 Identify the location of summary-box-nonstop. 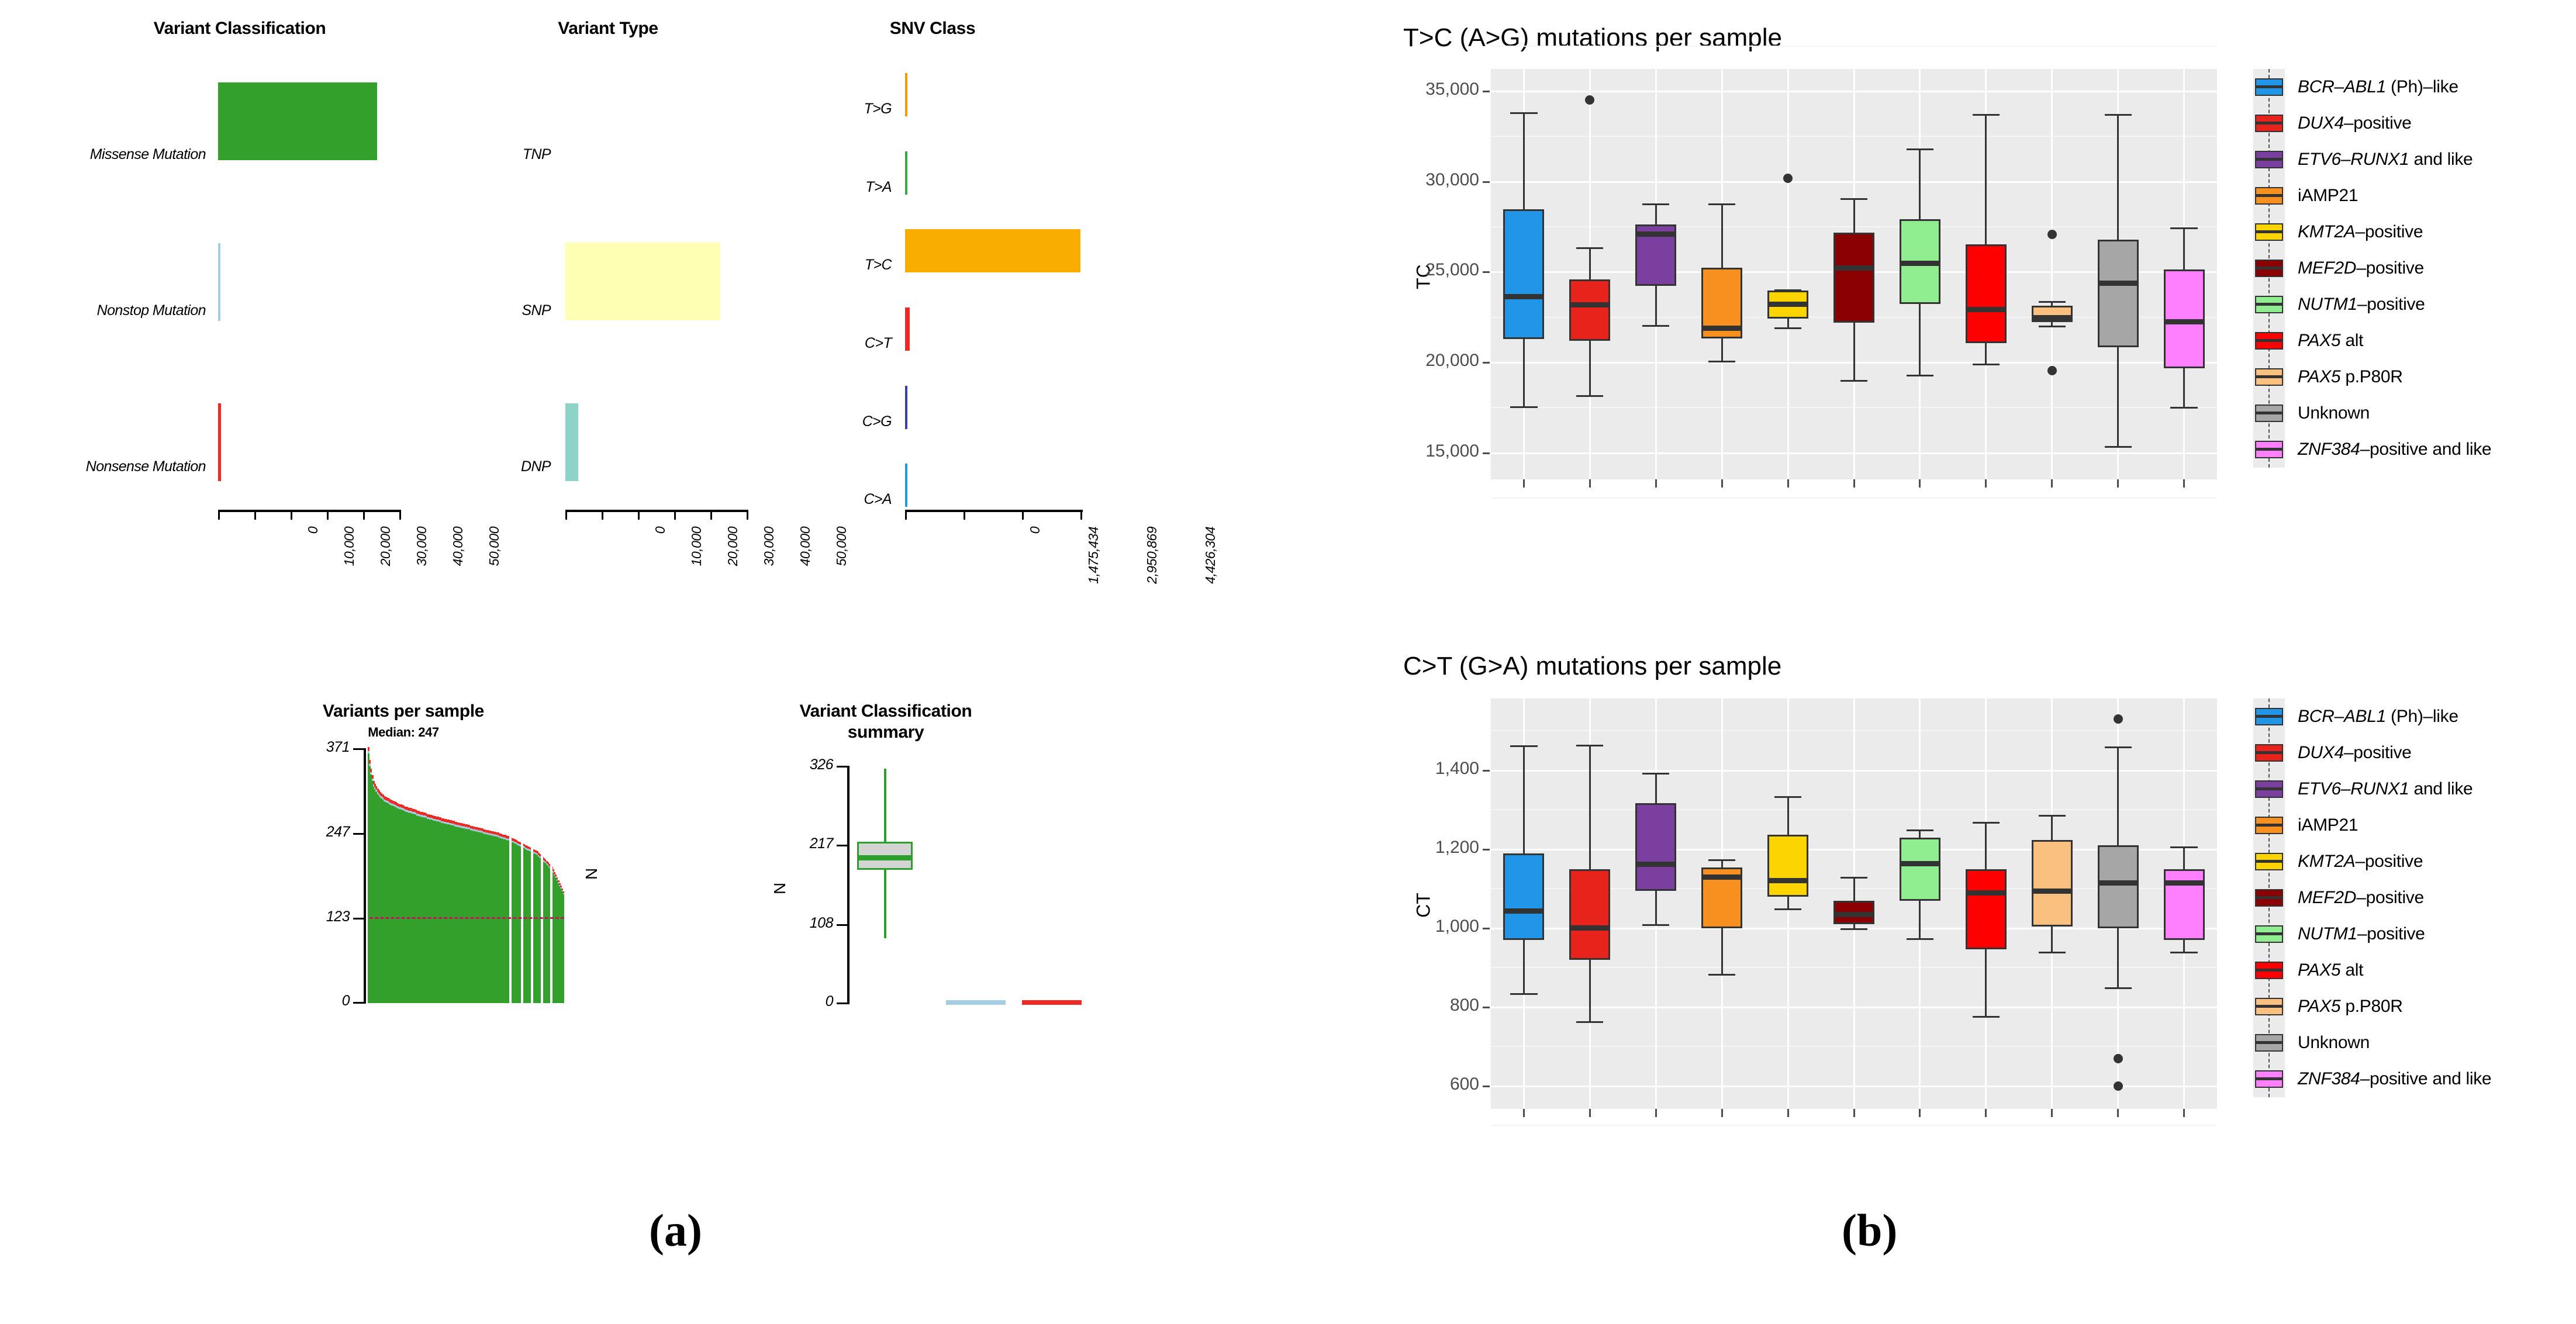
(976, 1002).